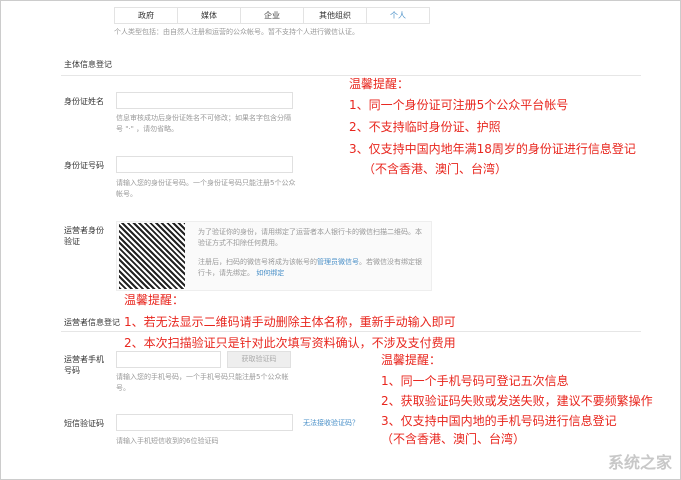 Image resolution: width=681 pixels, height=480 pixels. Describe the element at coordinates (152, 256) in the screenshot. I see `qr-code` at that location.